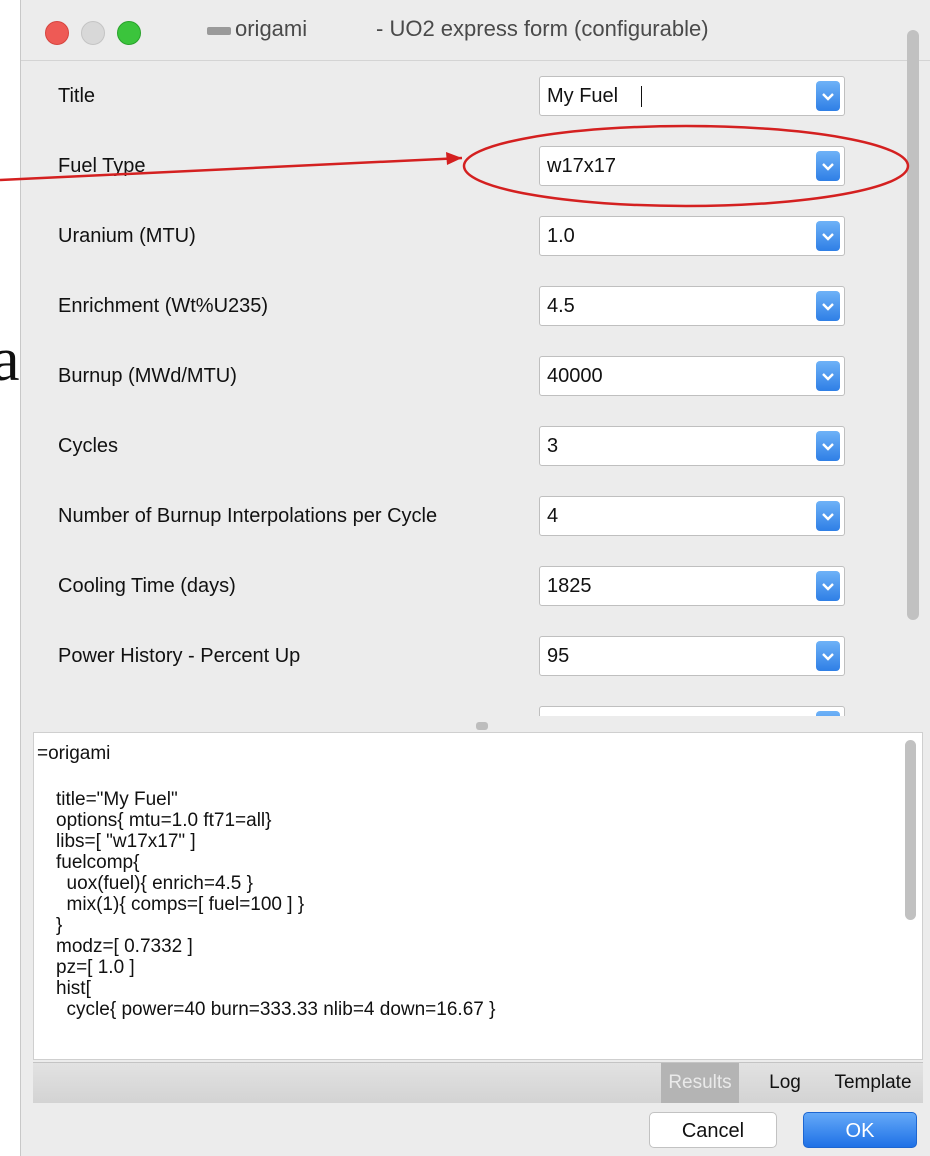 This screenshot has height=1156, width=930. Describe the element at coordinates (686, 166) in the screenshot. I see `annotation-highlight-ellipse` at that location.